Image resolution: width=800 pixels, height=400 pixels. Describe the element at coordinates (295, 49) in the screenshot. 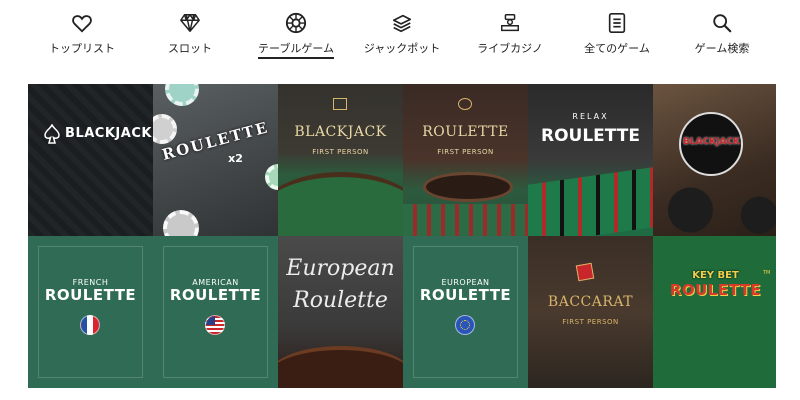

I see `nav-label: テーブルゲーム` at that location.